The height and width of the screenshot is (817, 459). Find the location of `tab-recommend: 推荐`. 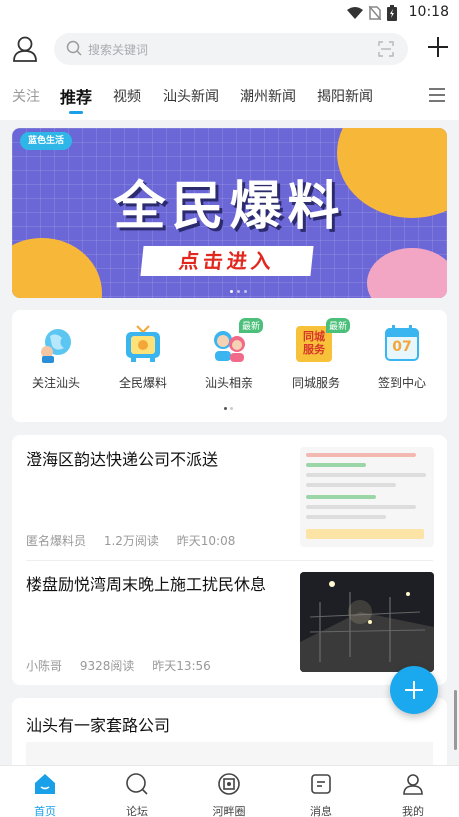

tab-recommend: 推荐 is located at coordinates (76, 96).